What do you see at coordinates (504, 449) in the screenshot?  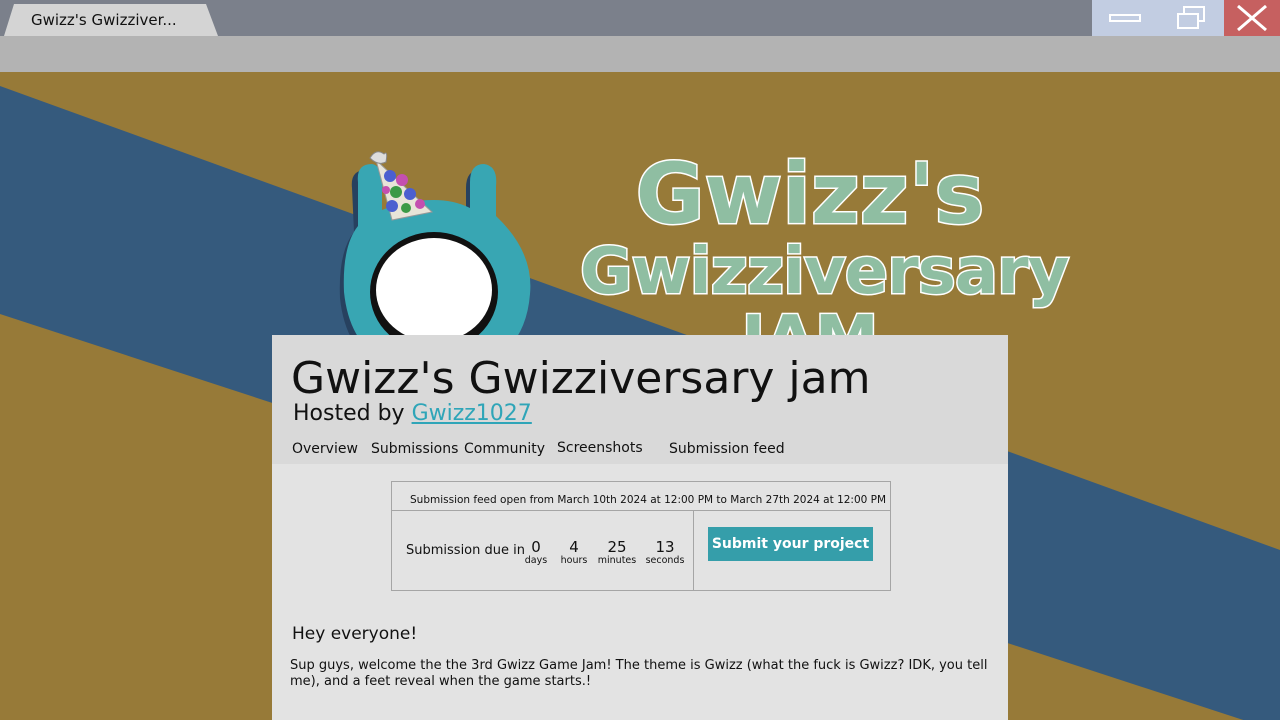 I see `tab-community: Community` at bounding box center [504, 449].